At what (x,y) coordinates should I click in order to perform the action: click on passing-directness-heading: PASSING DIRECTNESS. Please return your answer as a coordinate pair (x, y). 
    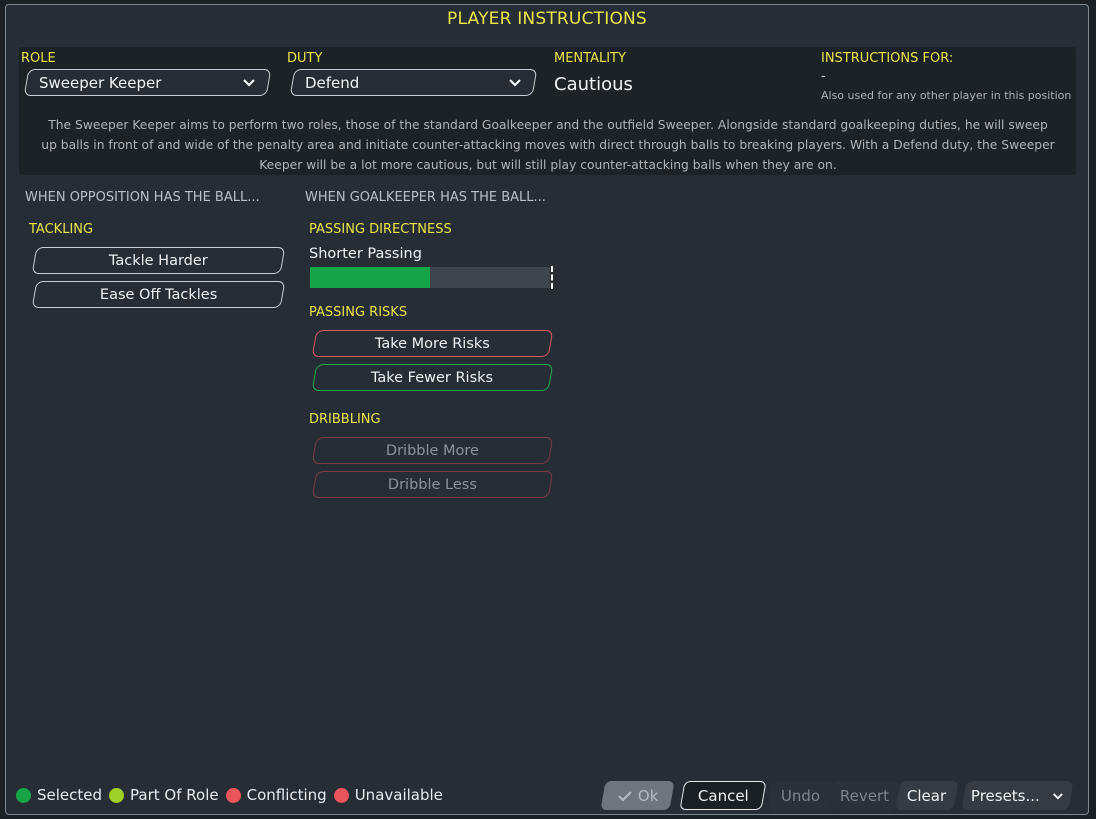
    Looking at the image, I should click on (380, 229).